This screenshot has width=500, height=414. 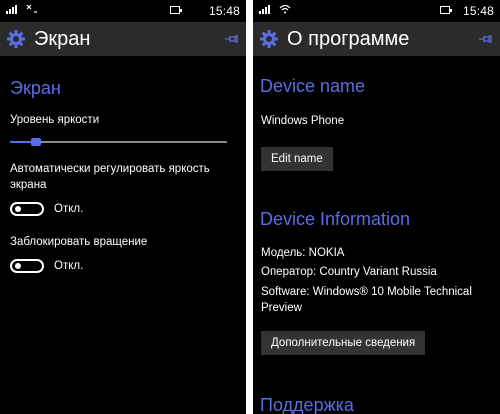 What do you see at coordinates (123, 39) in the screenshot?
I see `title-bar: Экран` at bounding box center [123, 39].